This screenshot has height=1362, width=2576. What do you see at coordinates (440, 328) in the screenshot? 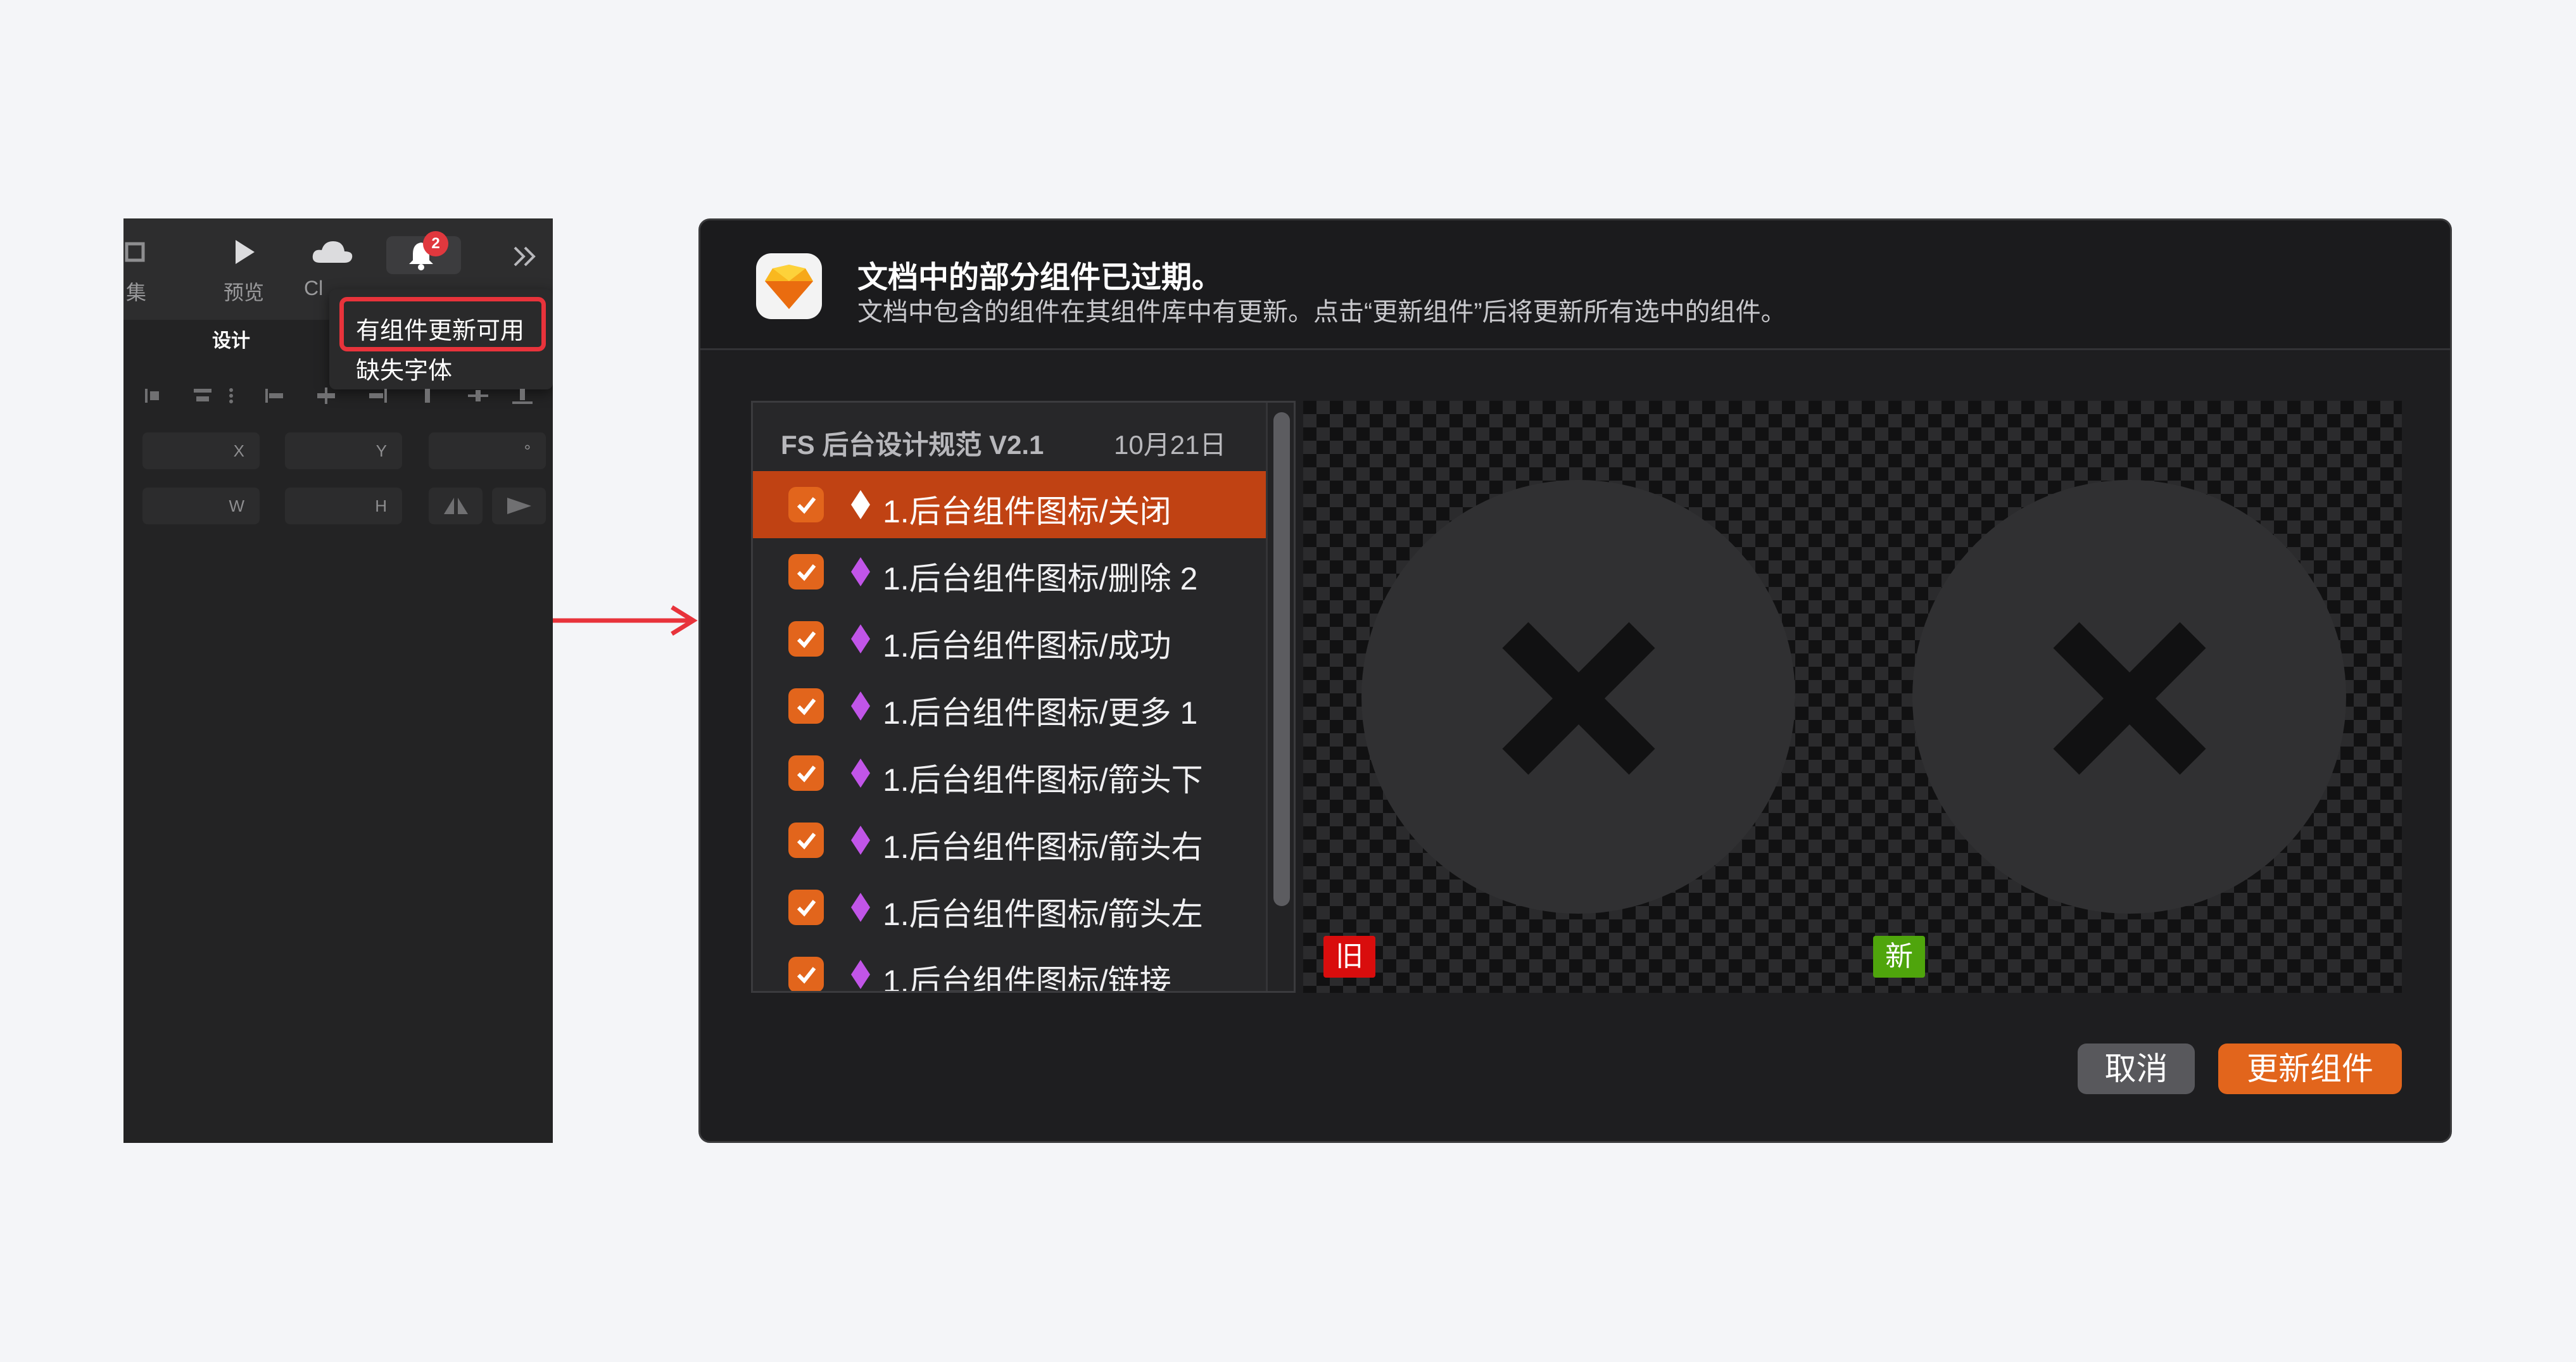
I see `dropdown-item-component-updates: 有组件更新可用` at bounding box center [440, 328].